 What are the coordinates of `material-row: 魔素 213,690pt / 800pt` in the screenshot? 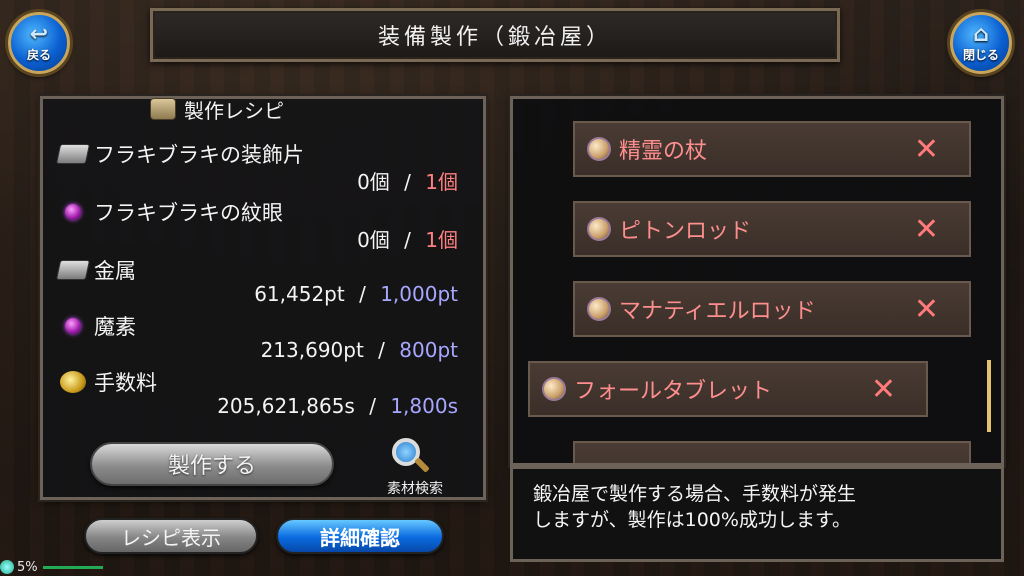 It's located at (258, 337).